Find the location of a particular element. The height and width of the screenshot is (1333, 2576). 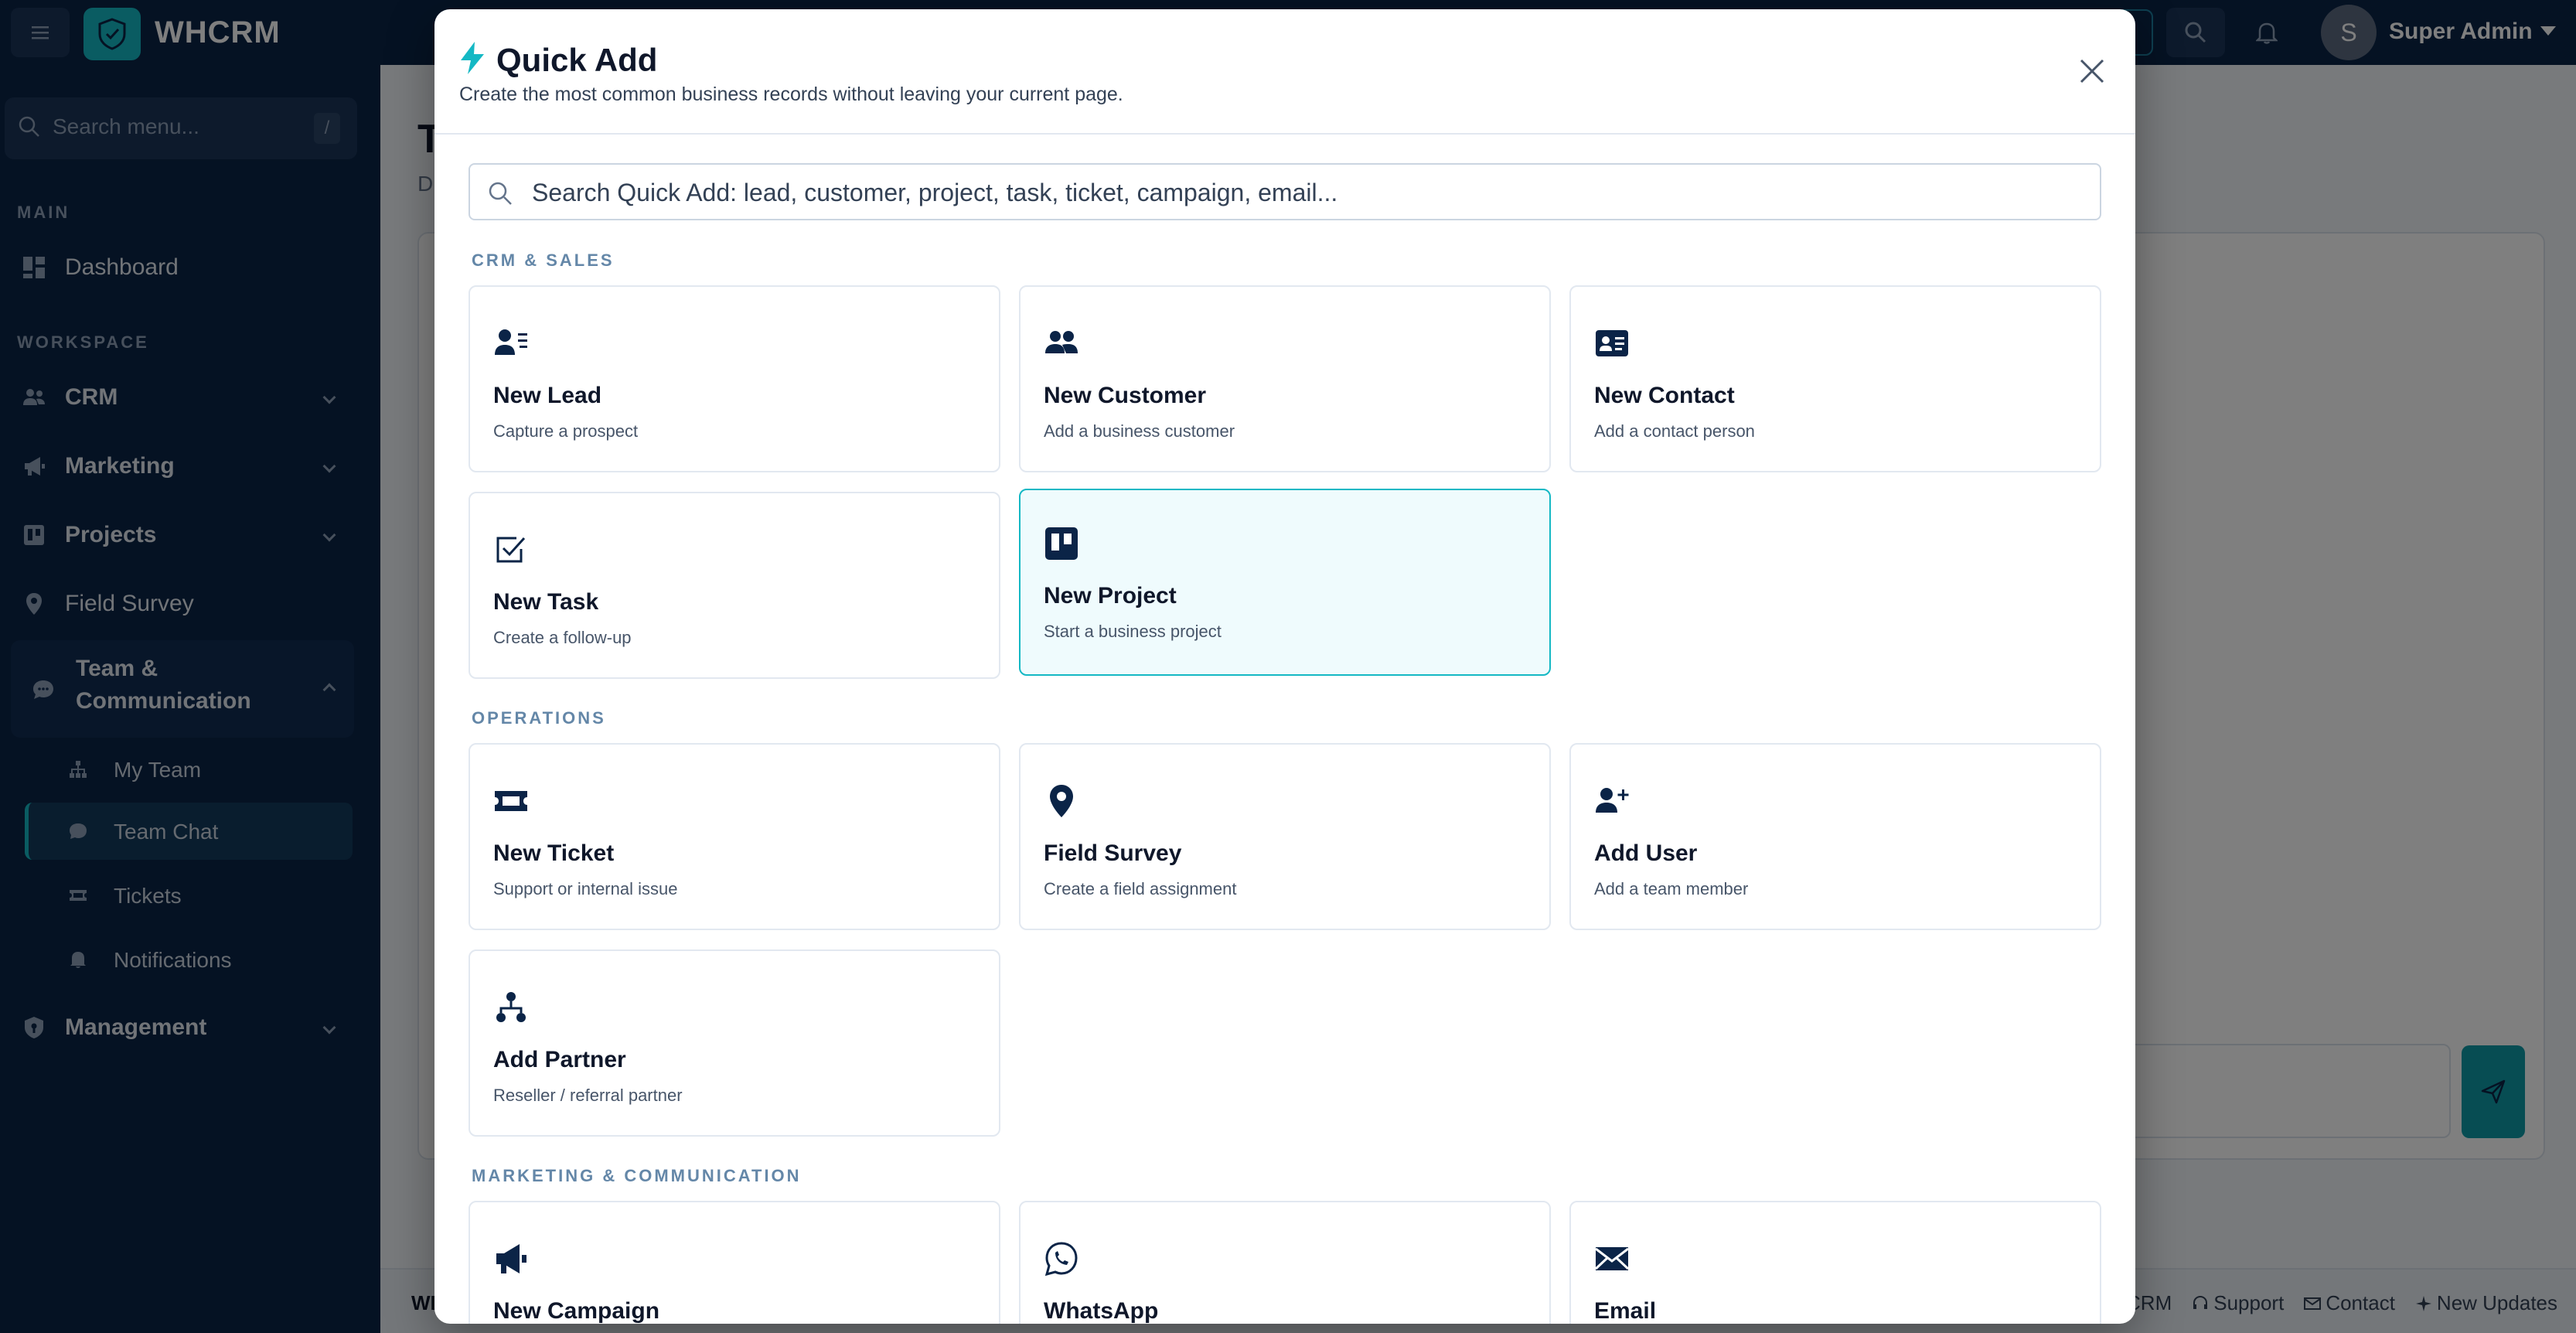

user-lines-icon is located at coordinates (511, 342).